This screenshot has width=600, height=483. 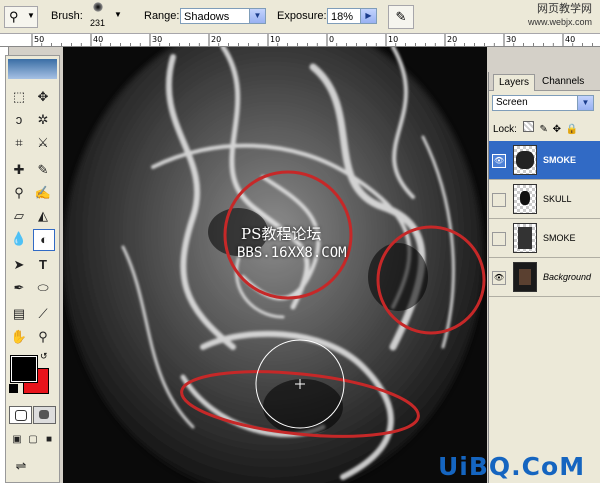 What do you see at coordinates (21, 466) in the screenshot?
I see `jump-to-imageready-icon: ⇌` at bounding box center [21, 466].